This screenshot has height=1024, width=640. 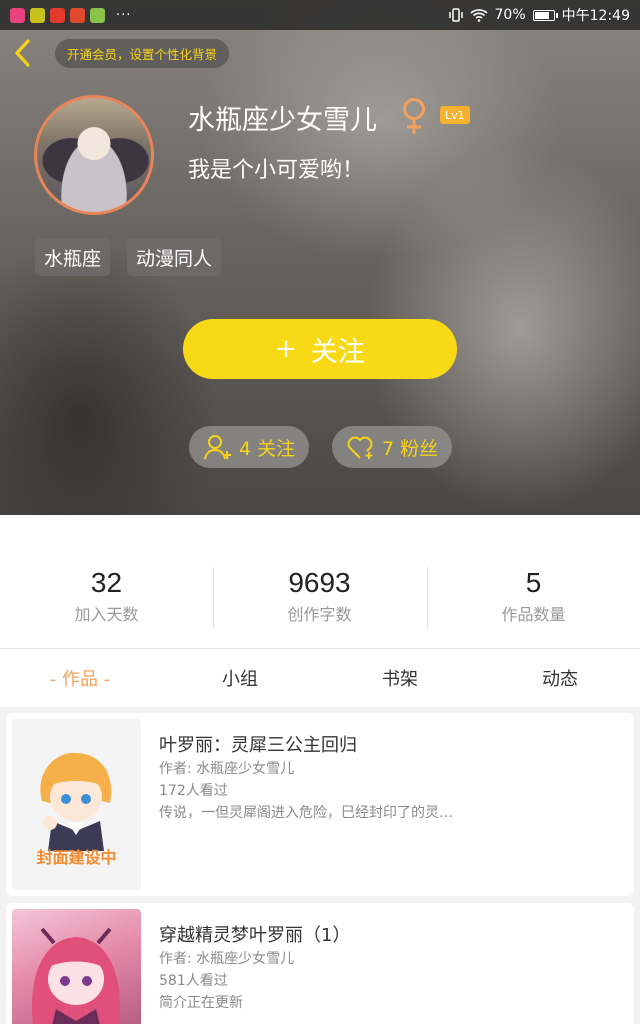 I want to click on fans-count: 7 粉丝, so click(x=410, y=448).